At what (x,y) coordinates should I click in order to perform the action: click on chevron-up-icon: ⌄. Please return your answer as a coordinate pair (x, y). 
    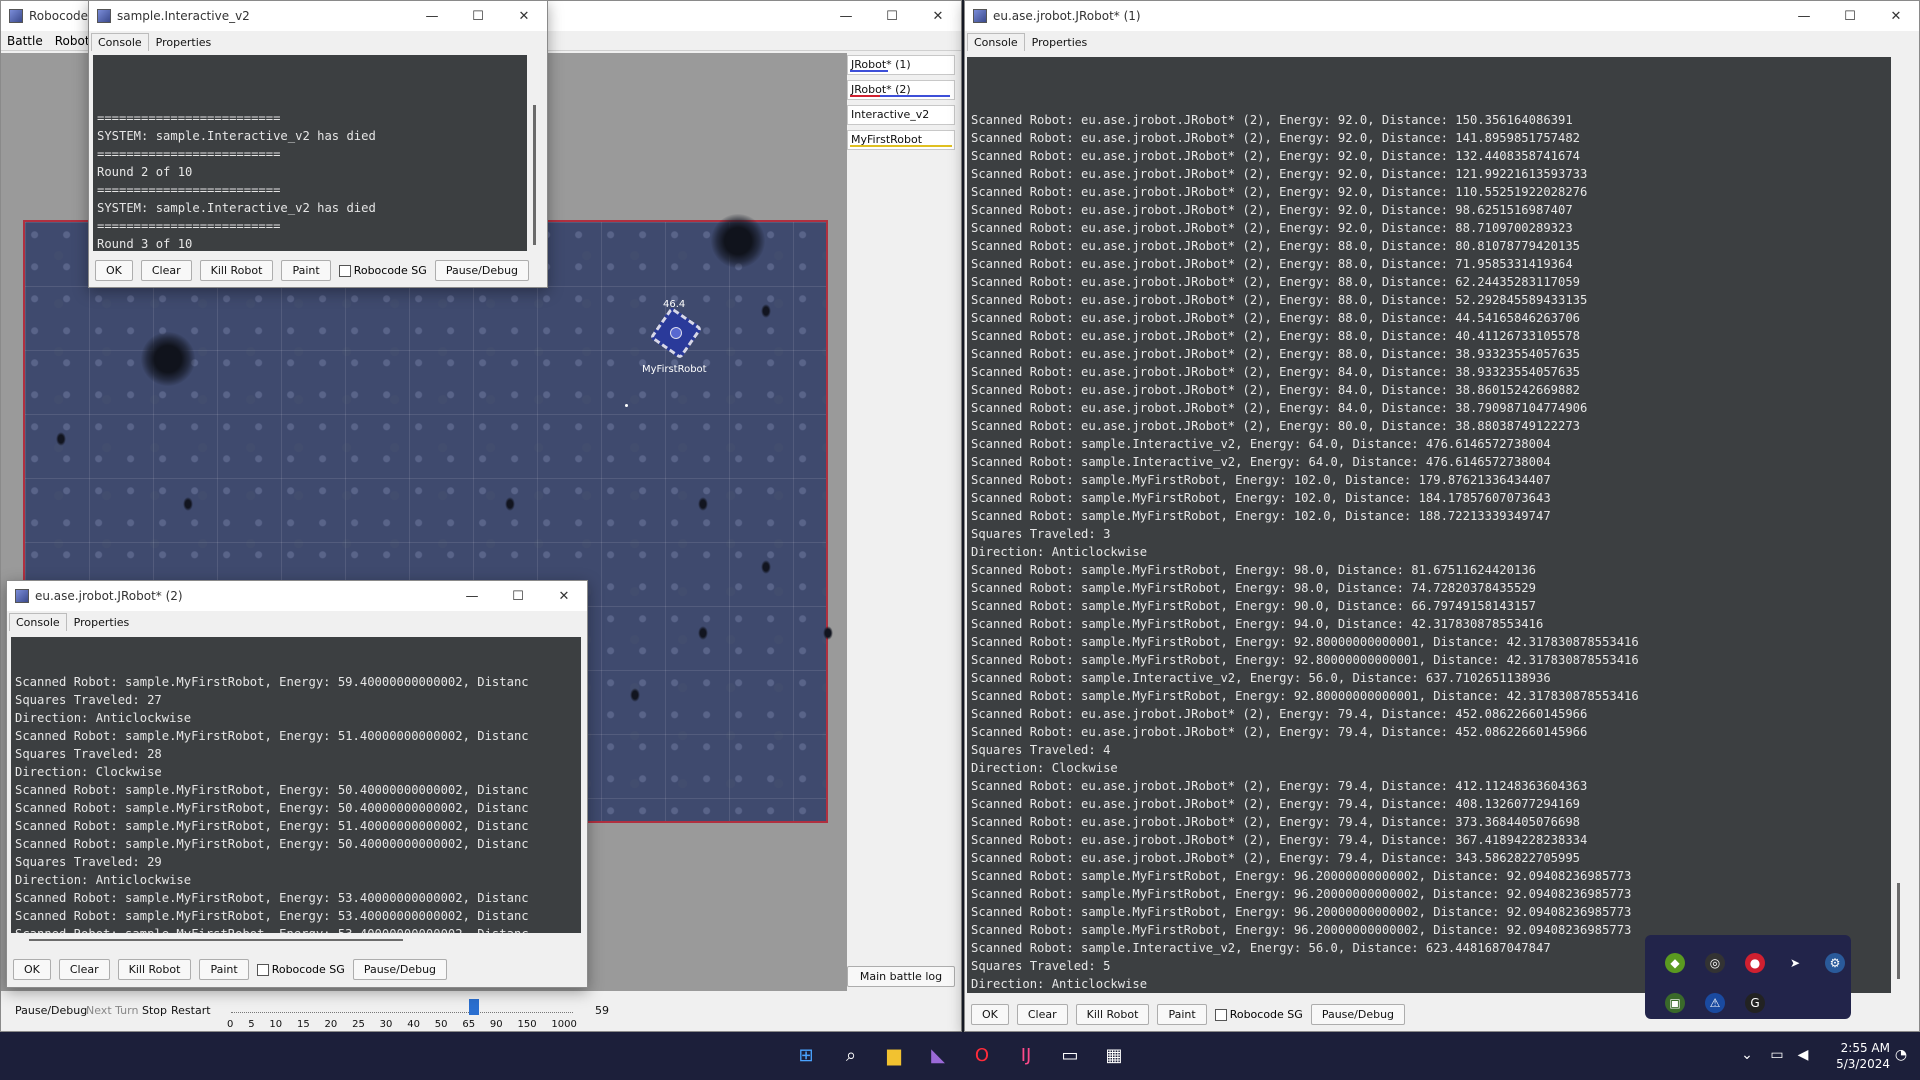
    Looking at the image, I should click on (1747, 1055).